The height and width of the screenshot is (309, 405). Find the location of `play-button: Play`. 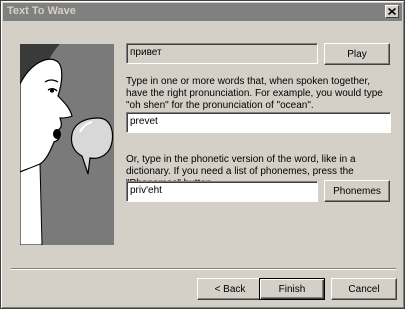

play-button: Play is located at coordinates (357, 54).